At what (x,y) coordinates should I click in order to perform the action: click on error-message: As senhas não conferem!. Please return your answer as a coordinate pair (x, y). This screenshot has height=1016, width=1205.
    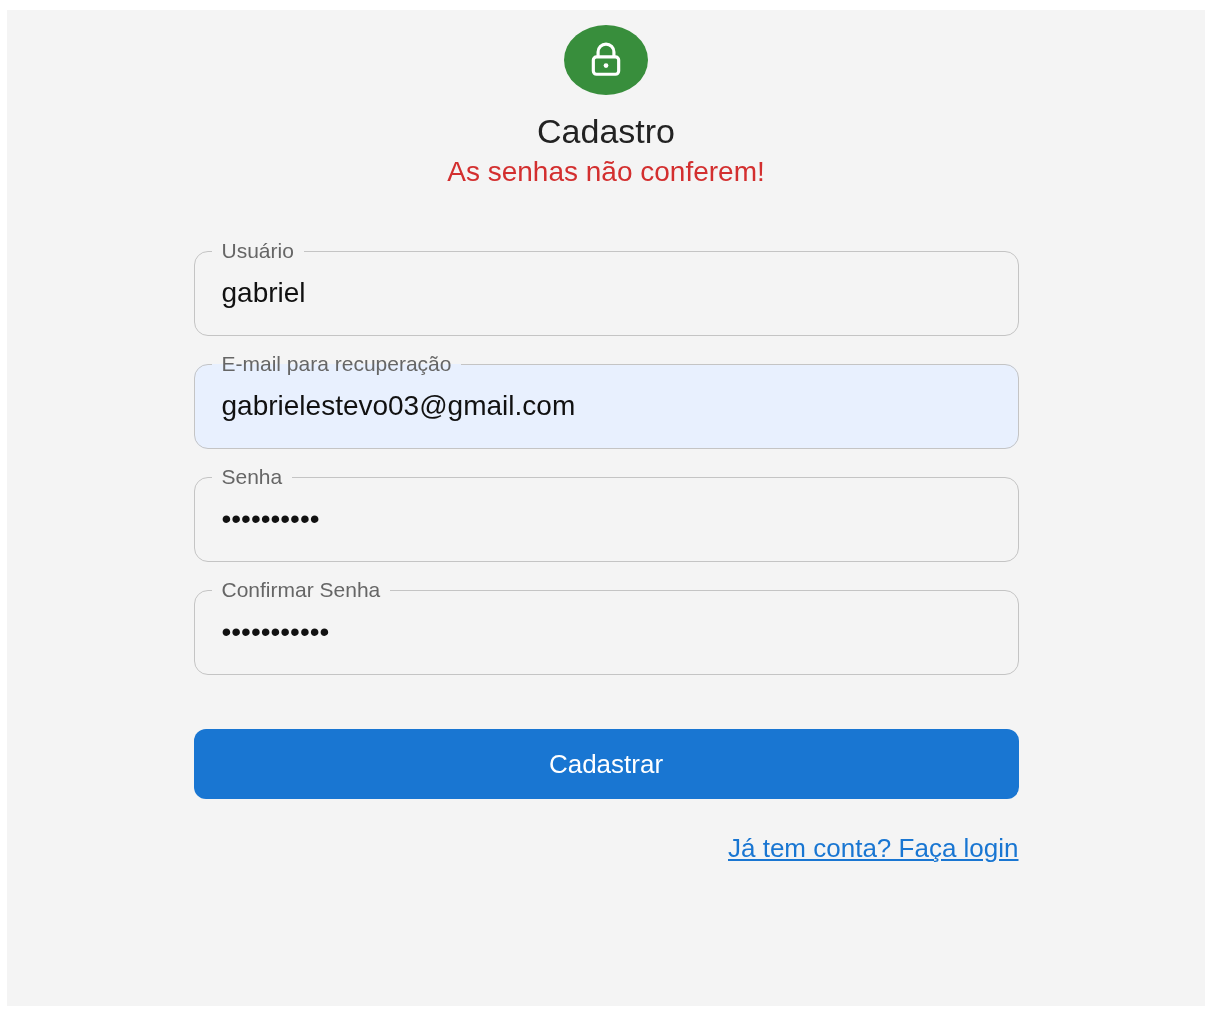
    Looking at the image, I should click on (606, 172).